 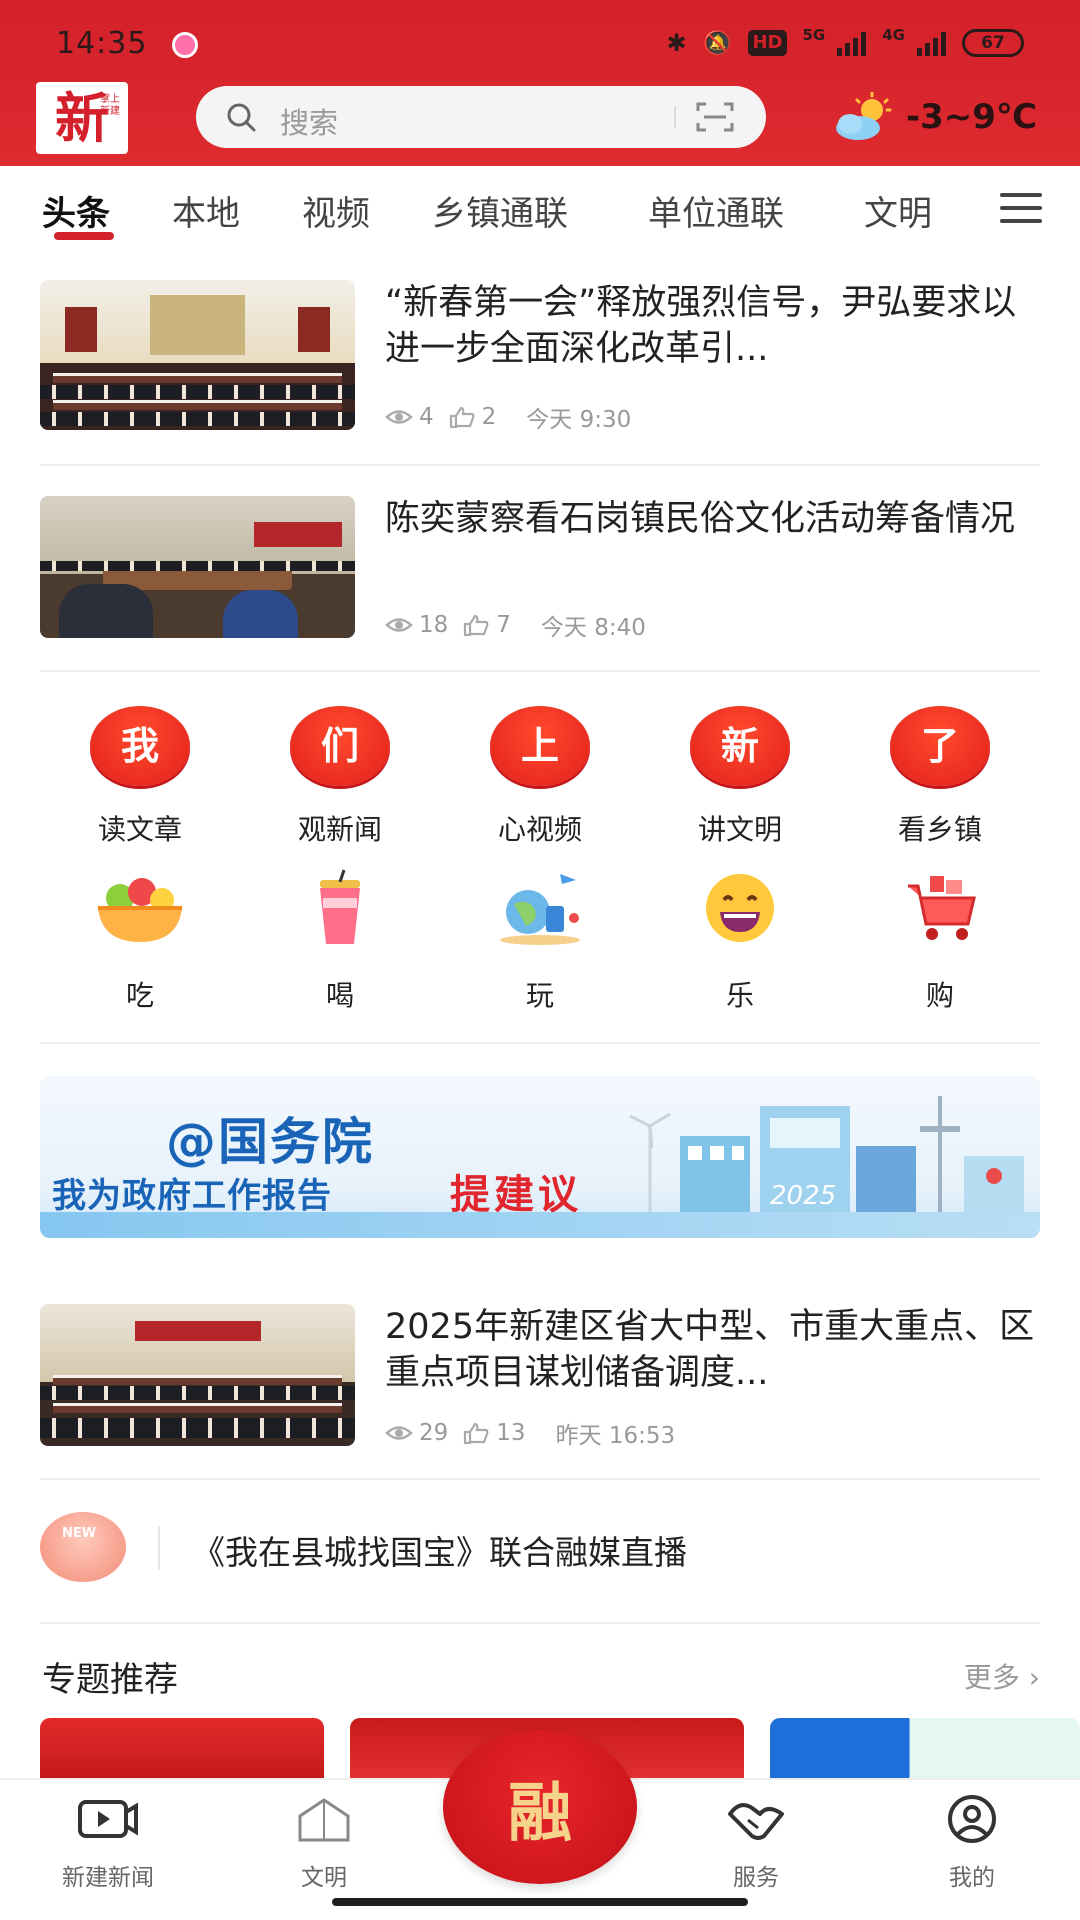 I want to click on new-badge-text: NEW, so click(x=79, y=1533).